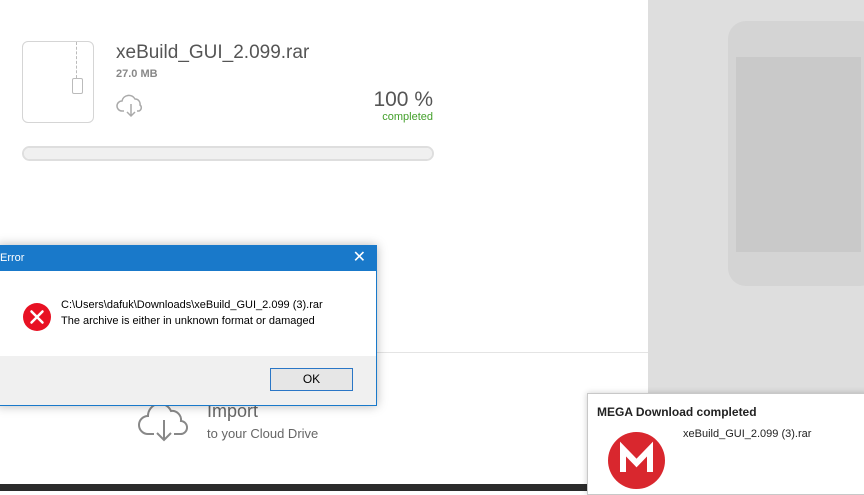 The height and width of the screenshot is (495, 864). What do you see at coordinates (137, 74) in the screenshot?
I see `download-file-size: 27.0 MB` at bounding box center [137, 74].